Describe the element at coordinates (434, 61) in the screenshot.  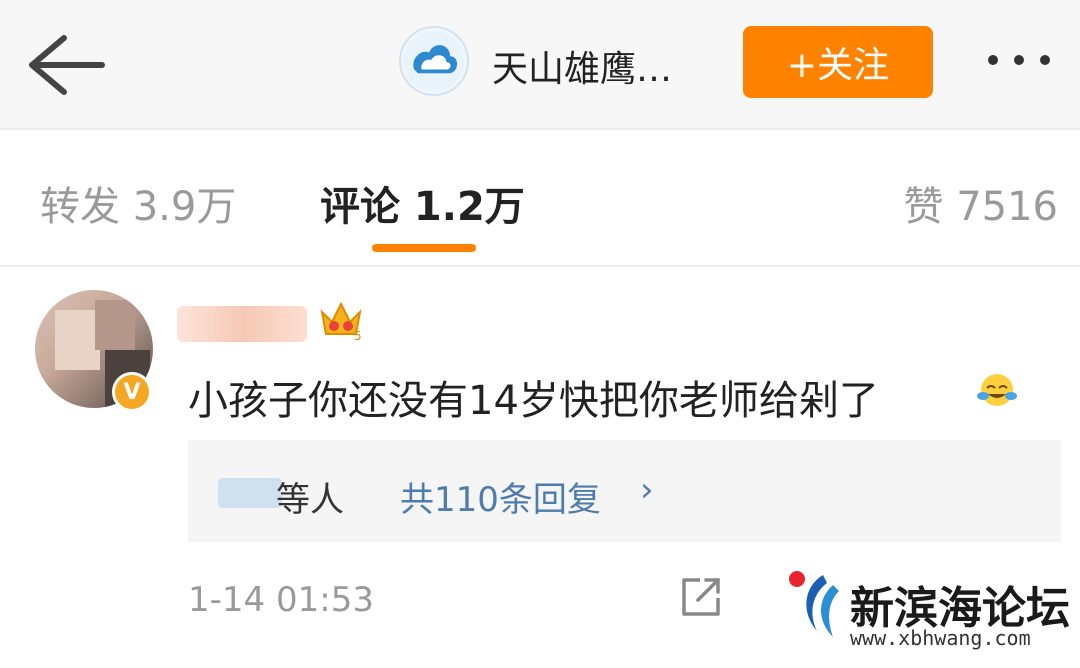
I see `account-avatar-icon` at that location.